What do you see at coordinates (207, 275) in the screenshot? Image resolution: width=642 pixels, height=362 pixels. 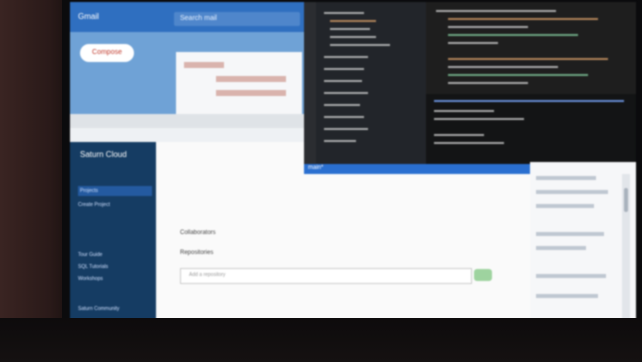 I see `add-repository-placeholder: Add a repository` at bounding box center [207, 275].